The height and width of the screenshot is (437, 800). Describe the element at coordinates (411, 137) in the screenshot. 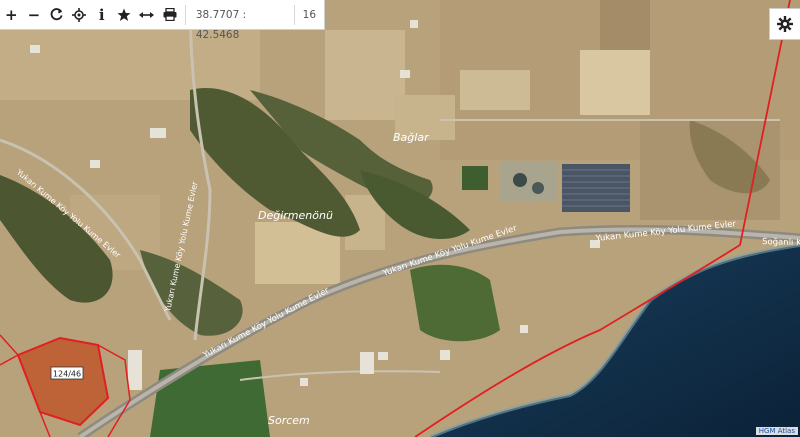

I see `place-label-baglar: Bağlar` at that location.